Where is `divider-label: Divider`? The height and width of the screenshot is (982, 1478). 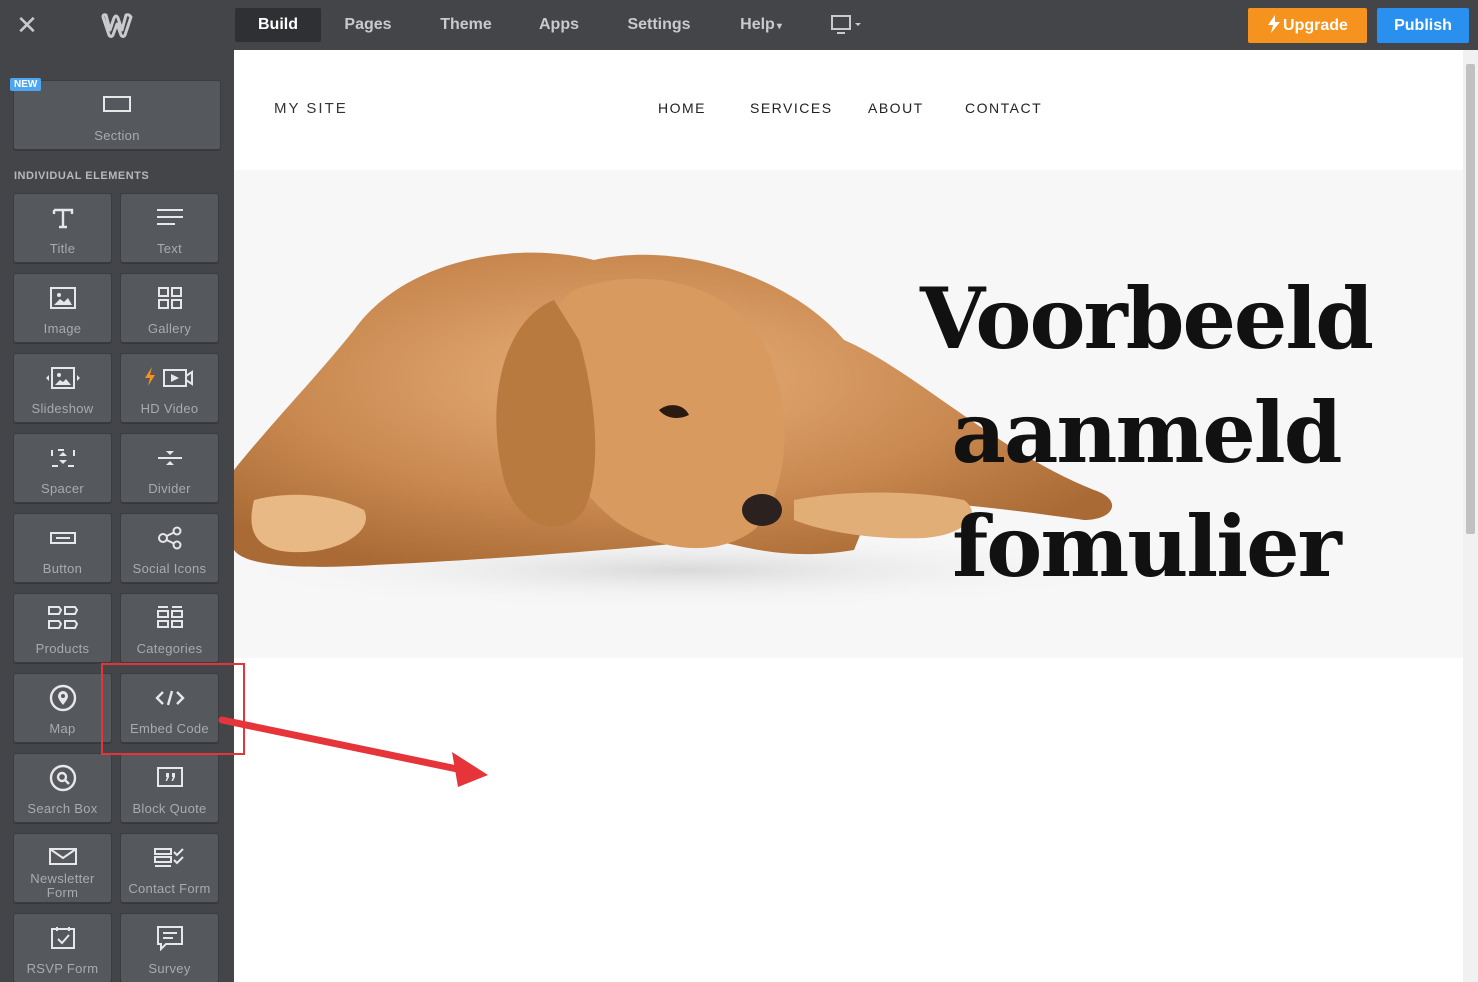
divider-label: Divider is located at coordinates (169, 488).